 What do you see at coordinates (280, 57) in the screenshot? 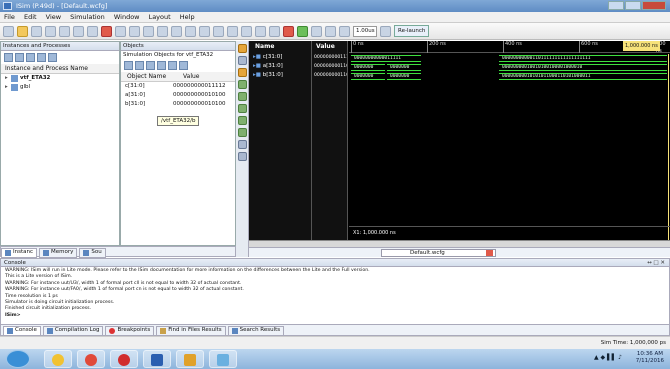
I see `signal-row: ▸■ c[31:0]` at bounding box center [280, 57].